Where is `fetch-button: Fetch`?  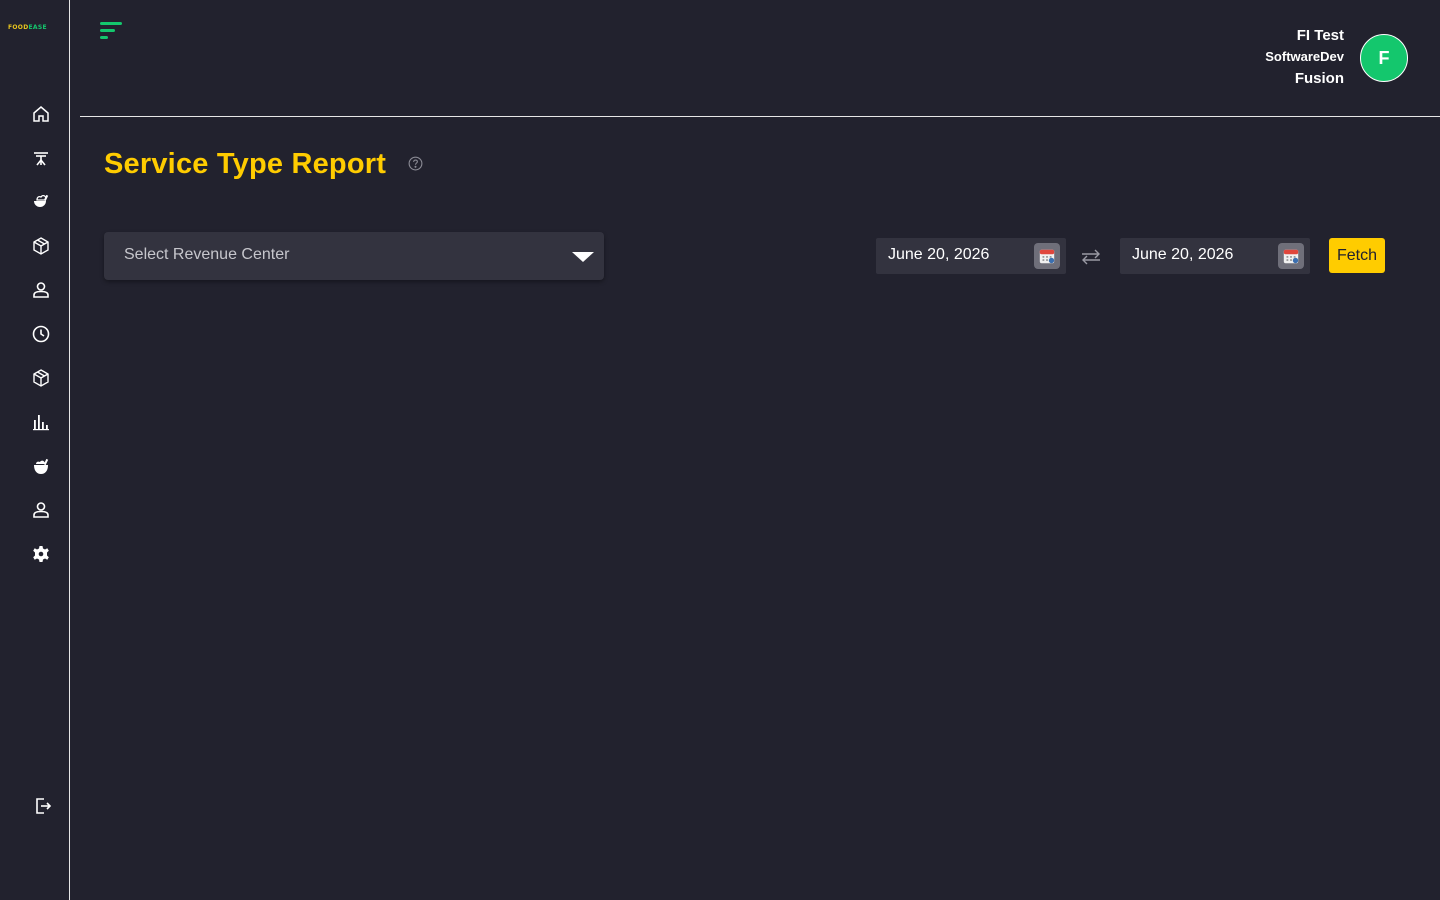
fetch-button: Fetch is located at coordinates (1357, 255).